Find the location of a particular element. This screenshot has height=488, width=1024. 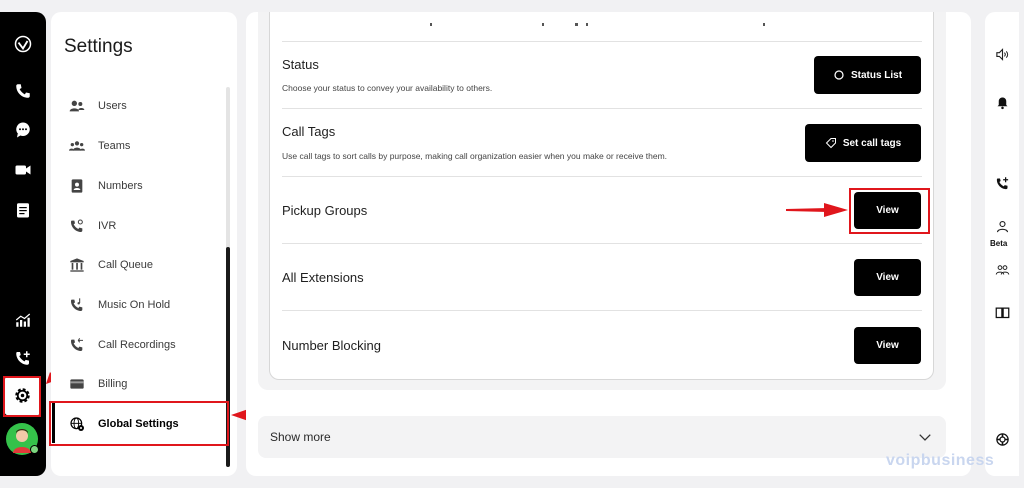

sidebar-item-call-recordings: Call Recordings is located at coordinates (144, 345).